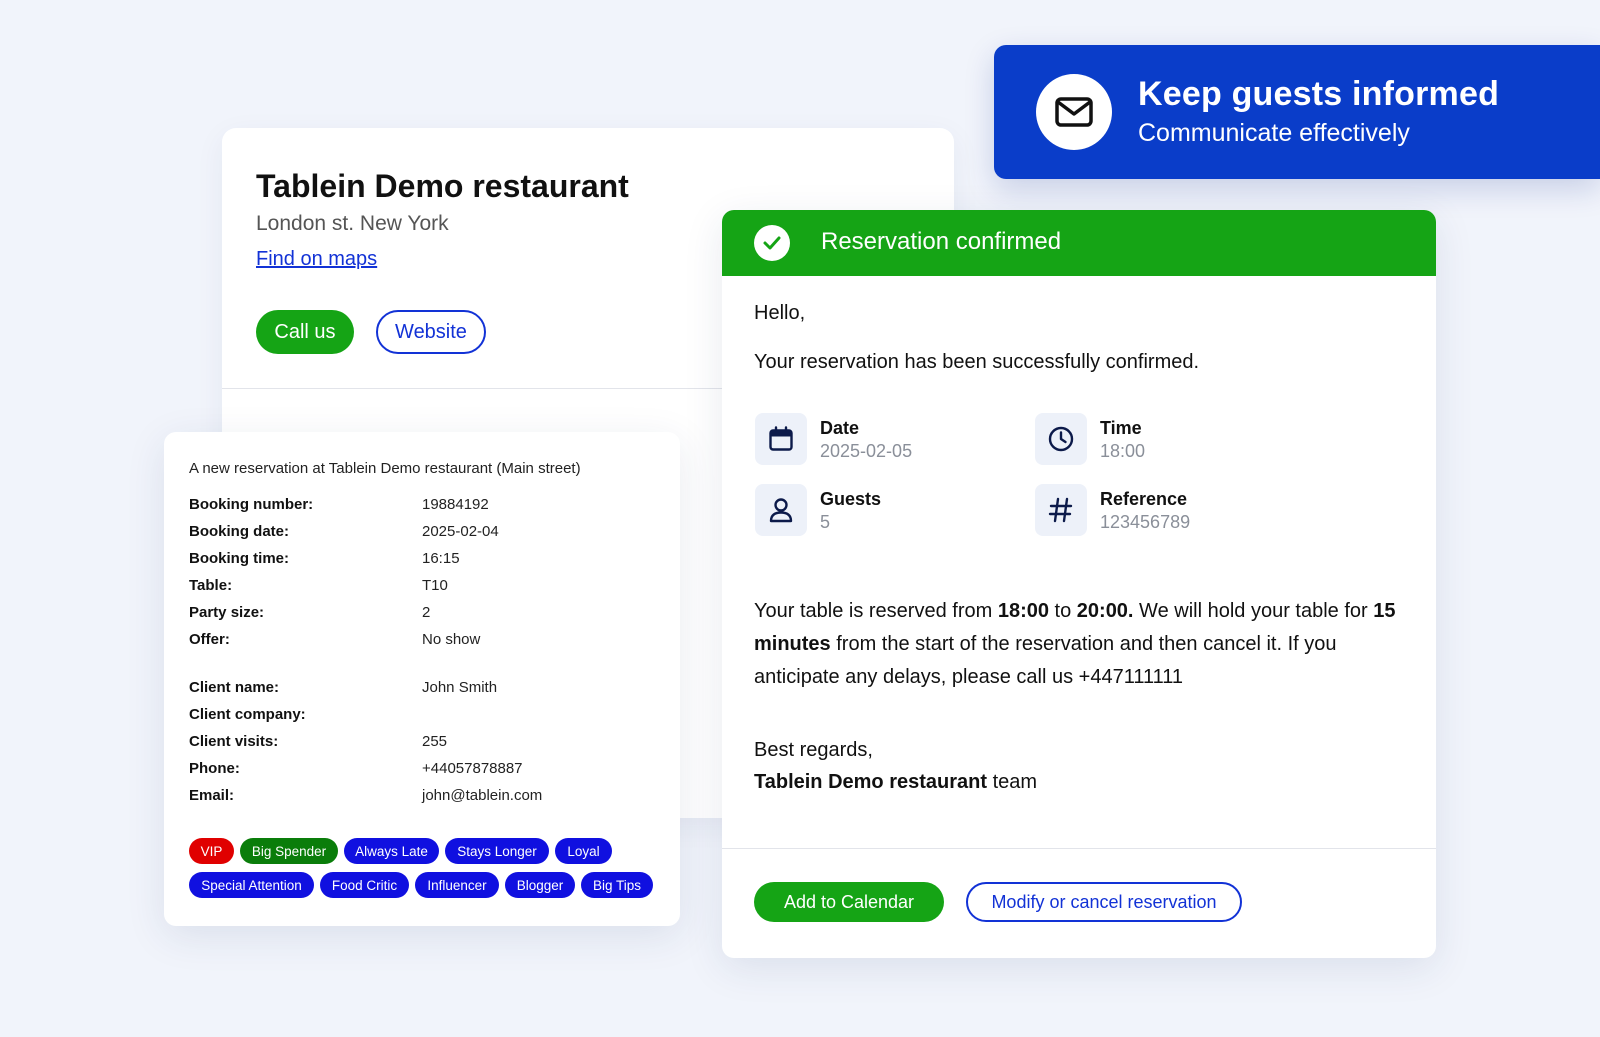  Describe the element at coordinates (1165, 440) in the screenshot. I see `detail-time: Time 18:00` at that location.